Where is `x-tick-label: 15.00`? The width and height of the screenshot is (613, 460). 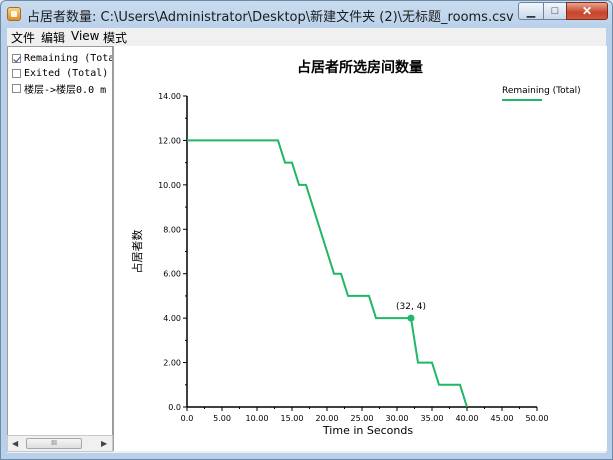
x-tick-label: 15.00 is located at coordinates (292, 418).